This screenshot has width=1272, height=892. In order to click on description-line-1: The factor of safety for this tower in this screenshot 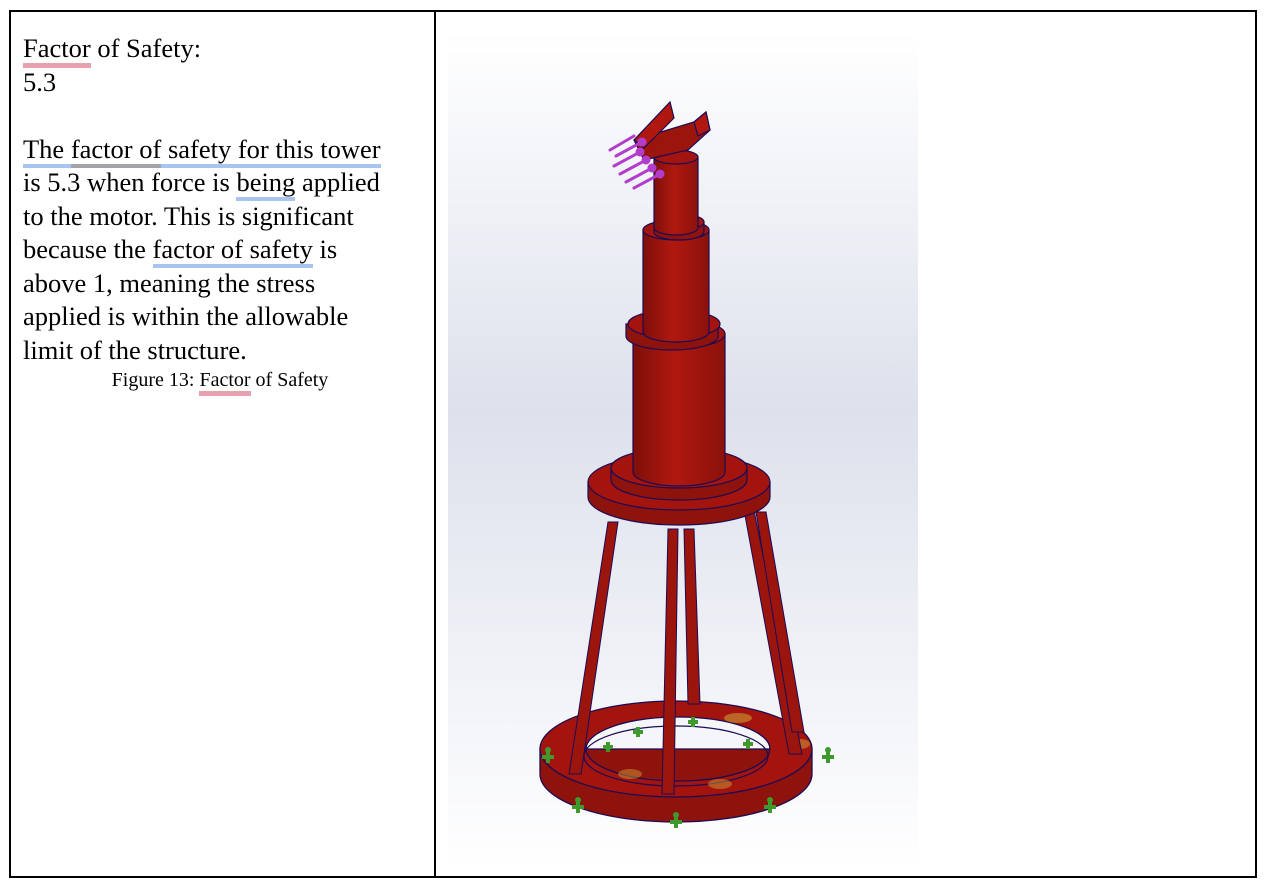, I will do `click(223, 150)`.